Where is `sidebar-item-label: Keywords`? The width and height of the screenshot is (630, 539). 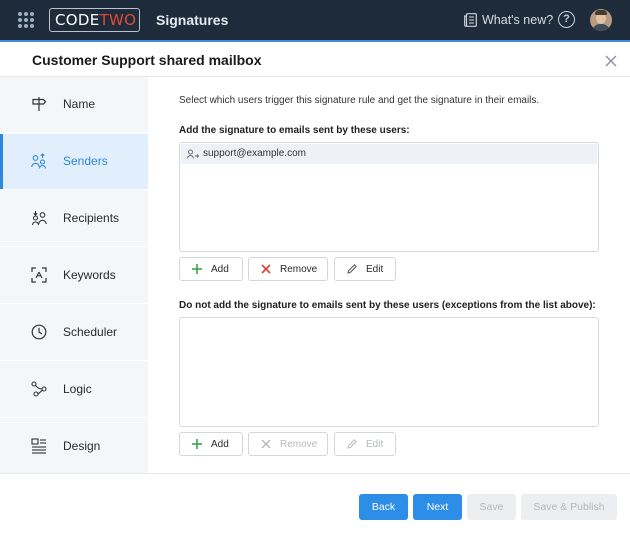
sidebar-item-label: Keywords is located at coordinates (89, 275).